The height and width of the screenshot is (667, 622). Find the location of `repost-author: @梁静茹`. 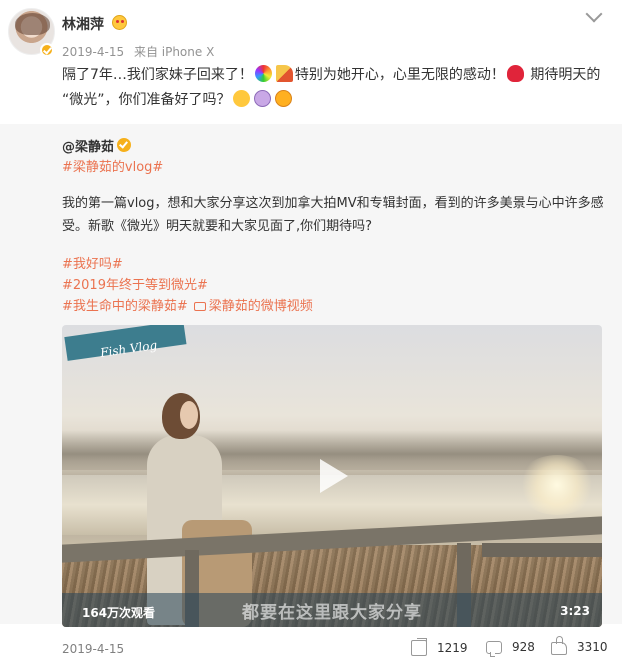

repost-author: @梁静茹 is located at coordinates (88, 145).